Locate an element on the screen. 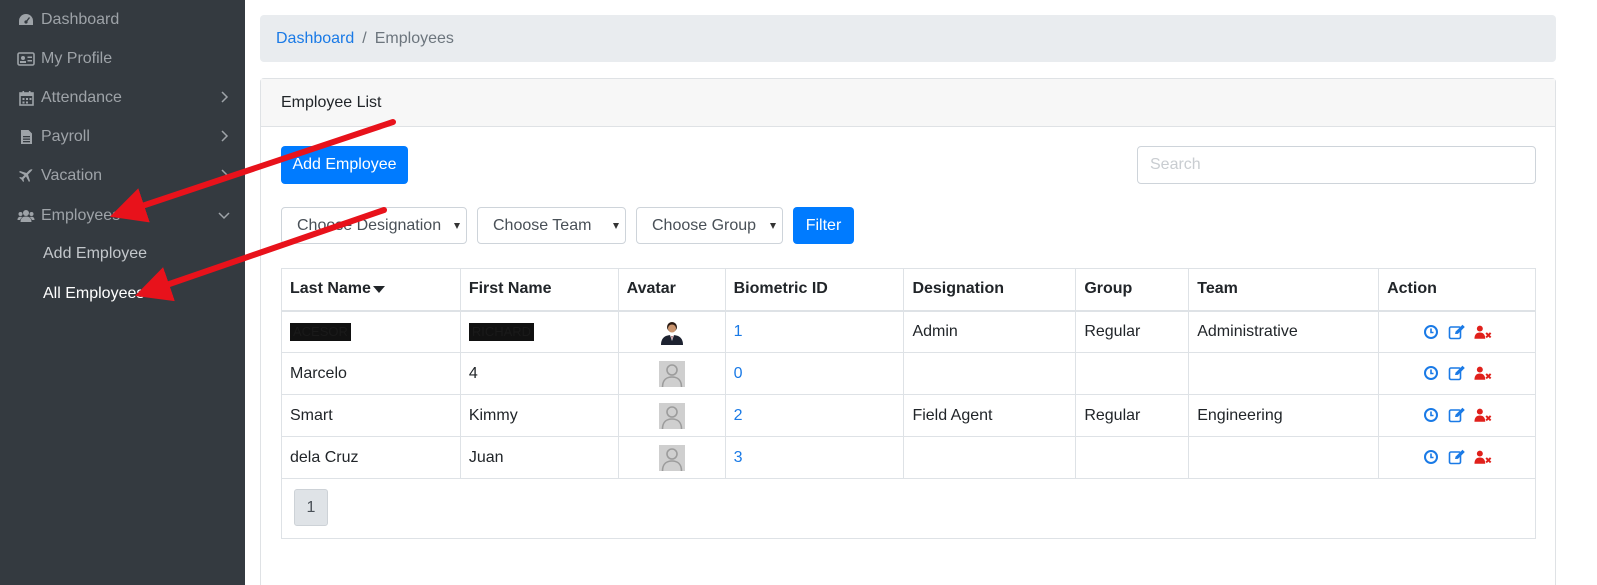 This screenshot has width=1597, height=585. sidebar-item-label: Employees is located at coordinates (81, 215).